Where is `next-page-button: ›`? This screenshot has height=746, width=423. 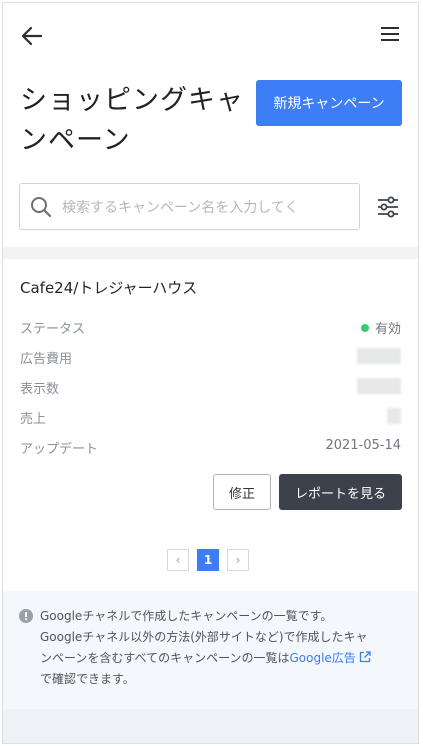
next-page-button: › is located at coordinates (238, 560).